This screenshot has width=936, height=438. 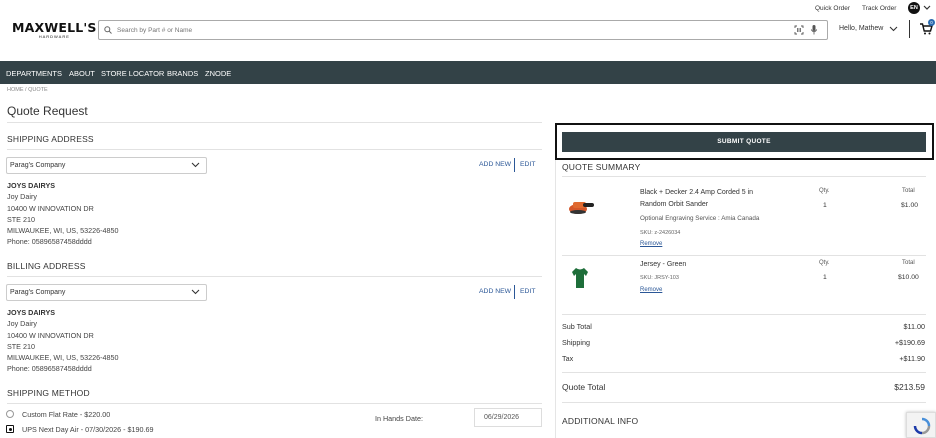 I want to click on billing-address-select: Parag's Company, so click(x=106, y=292).